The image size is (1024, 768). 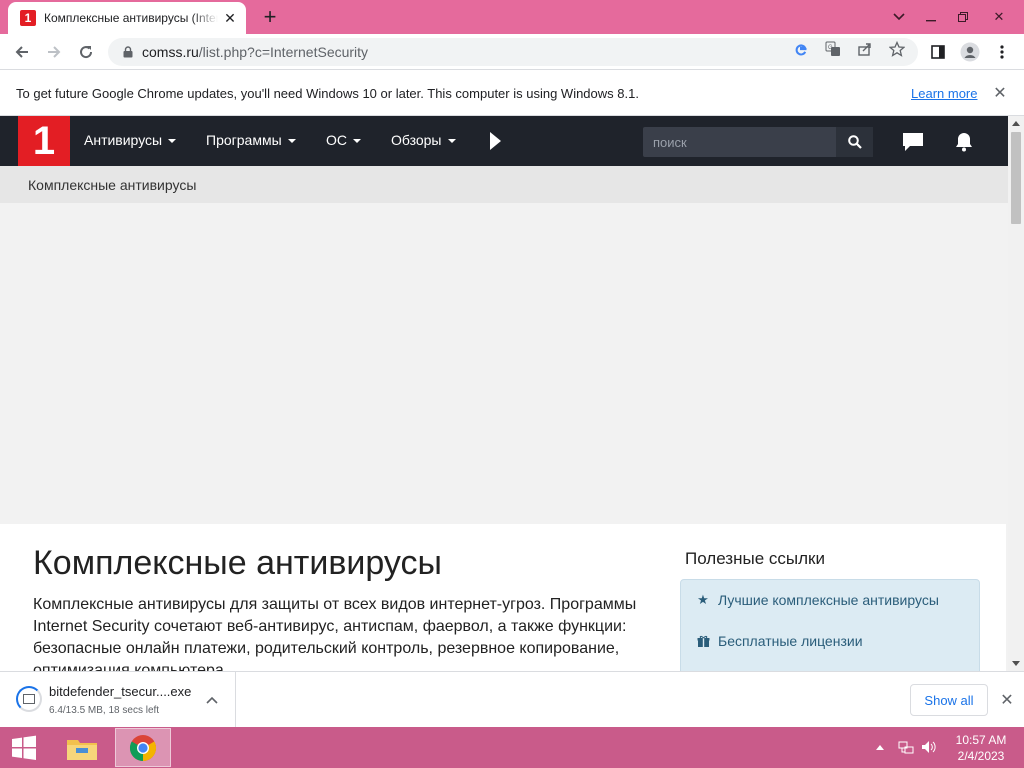 What do you see at coordinates (739, 142) in the screenshot?
I see `site-search-input: поиск` at bounding box center [739, 142].